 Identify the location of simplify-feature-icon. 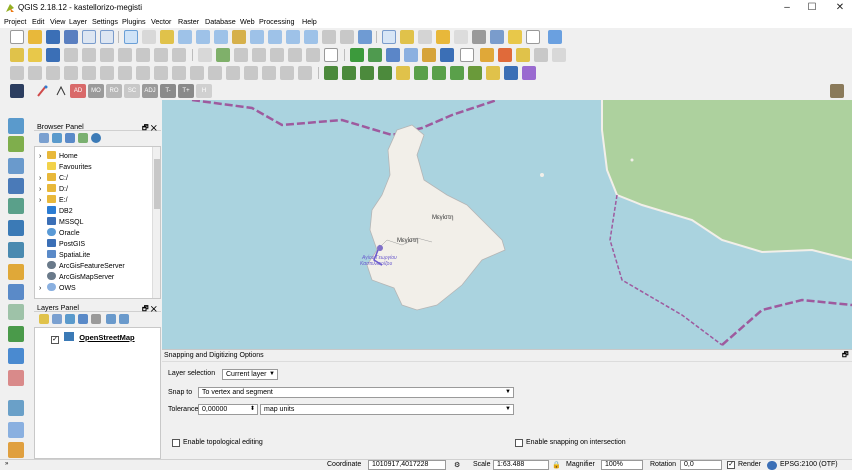
(89, 73).